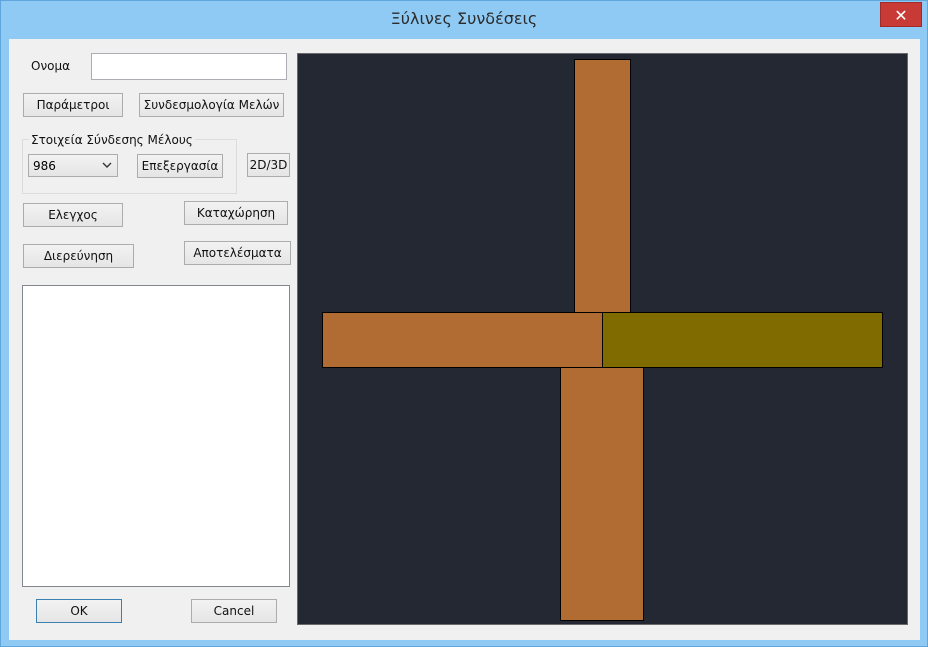 The height and width of the screenshot is (647, 928). Describe the element at coordinates (211, 105) in the screenshot. I see `member-connectivity-button: Συνδεσμολογία Μελών` at that location.